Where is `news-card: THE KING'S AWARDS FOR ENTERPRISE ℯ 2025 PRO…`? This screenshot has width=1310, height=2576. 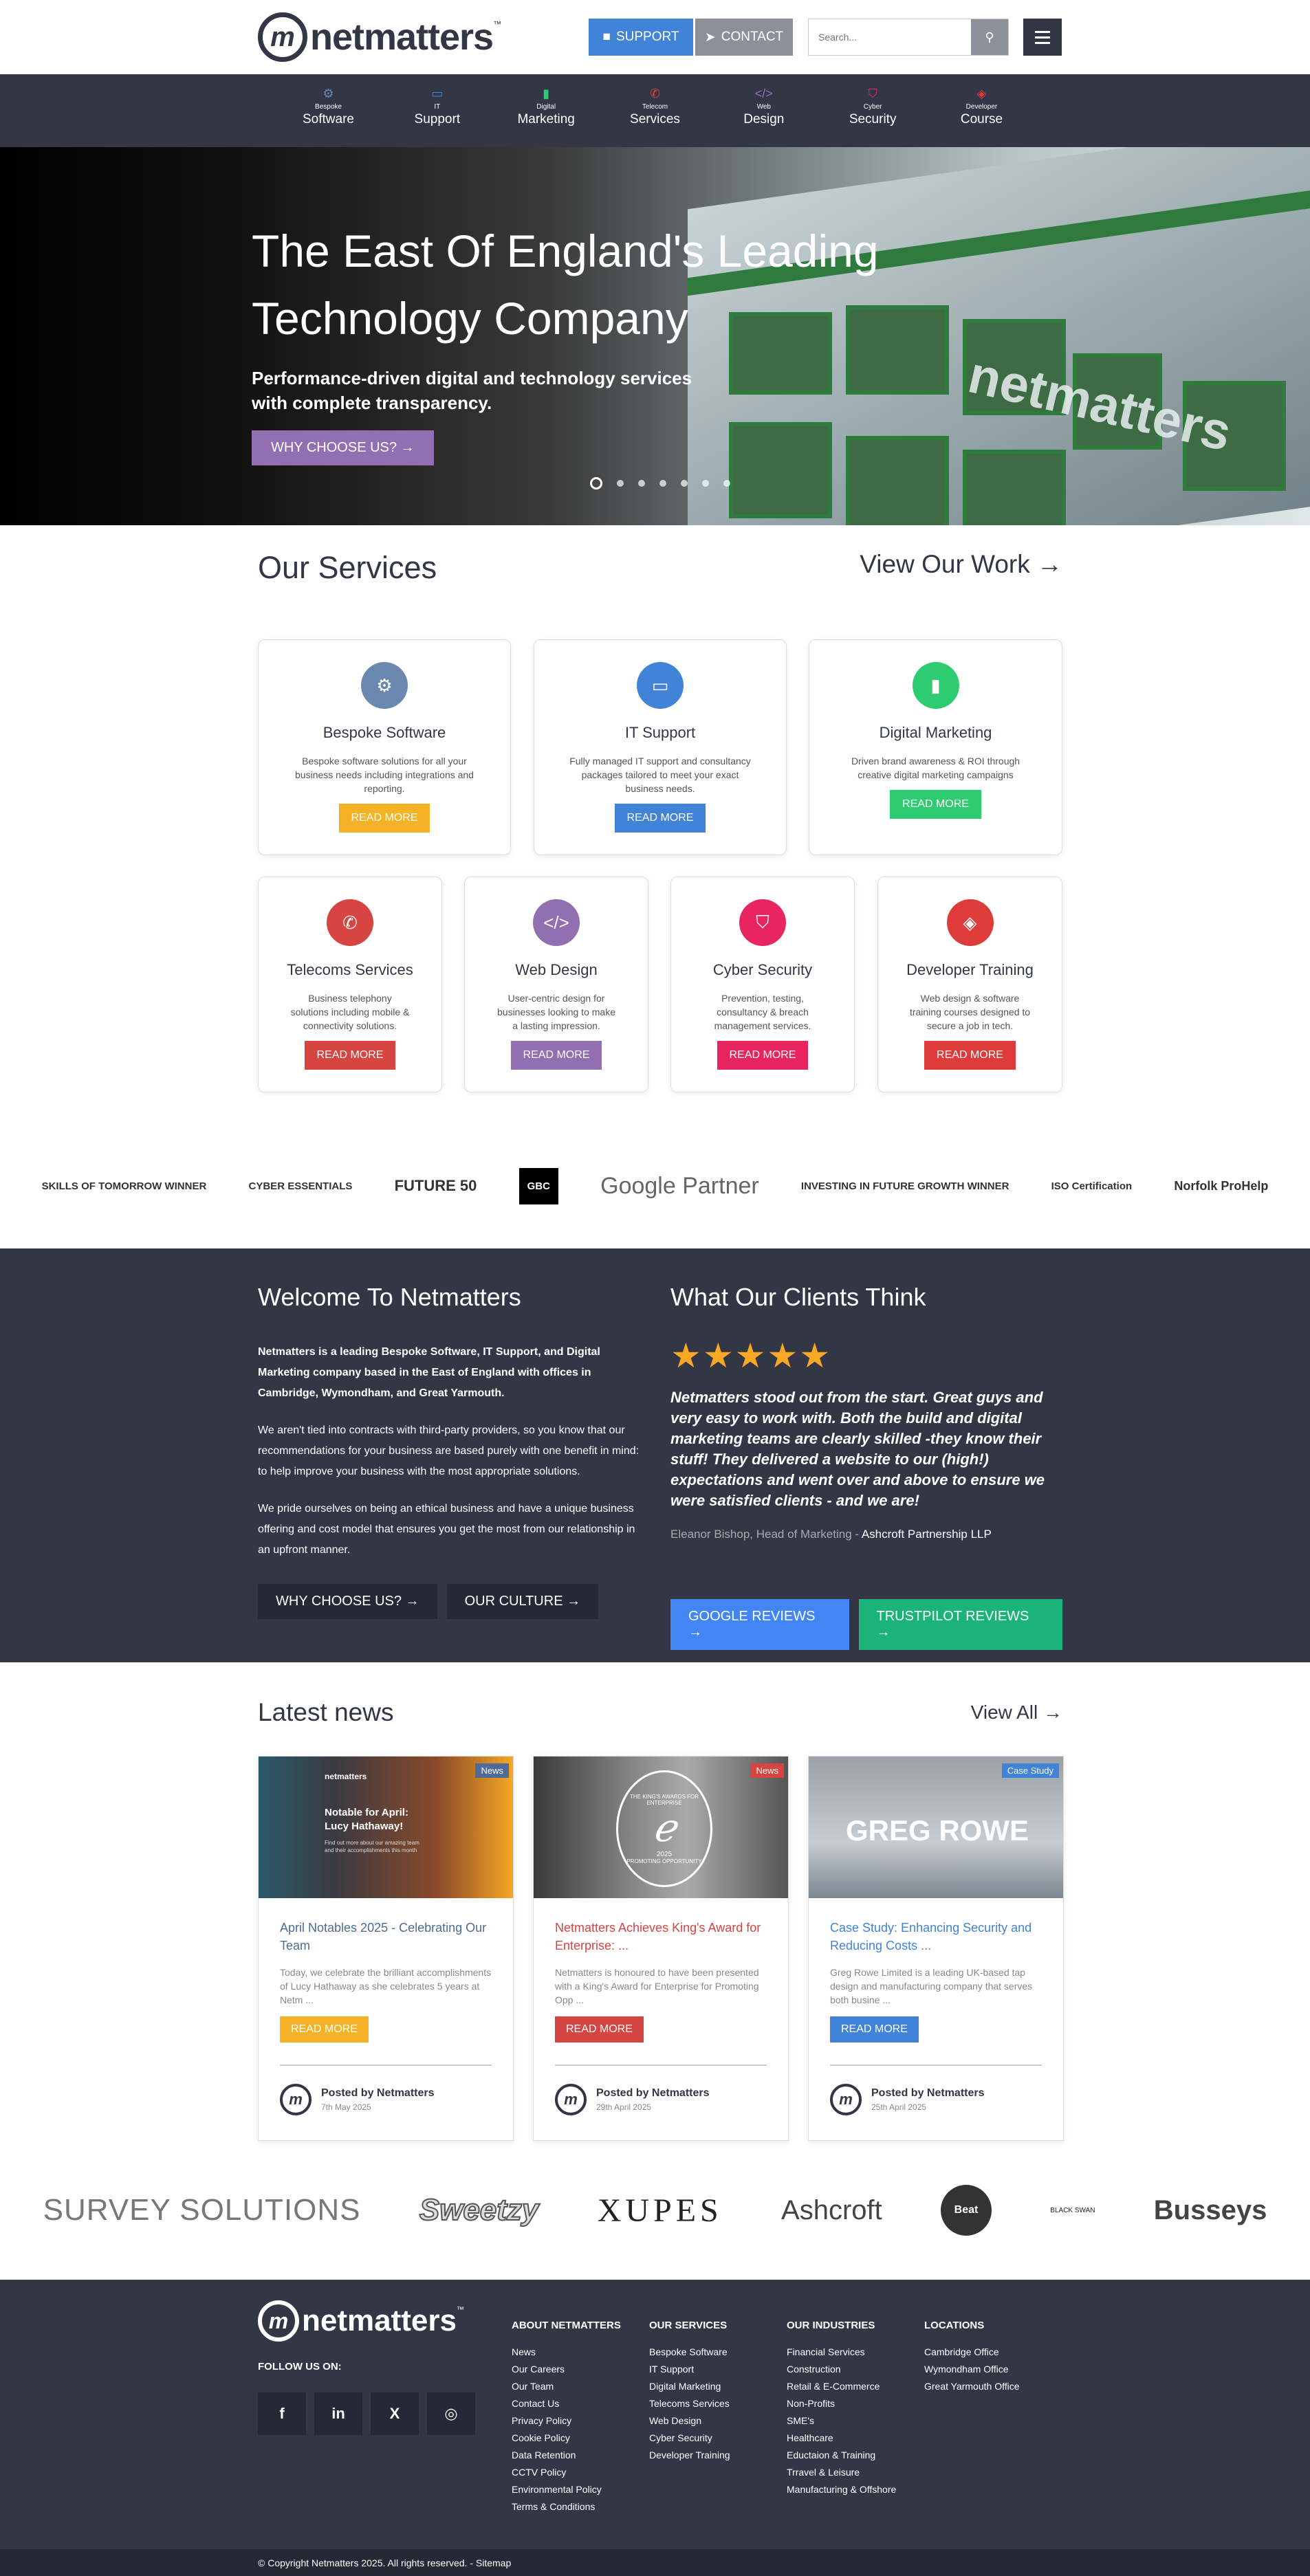 news-card: THE KING'S AWARDS FOR ENTERPRISE ℯ 2025 PRO… is located at coordinates (661, 1948).